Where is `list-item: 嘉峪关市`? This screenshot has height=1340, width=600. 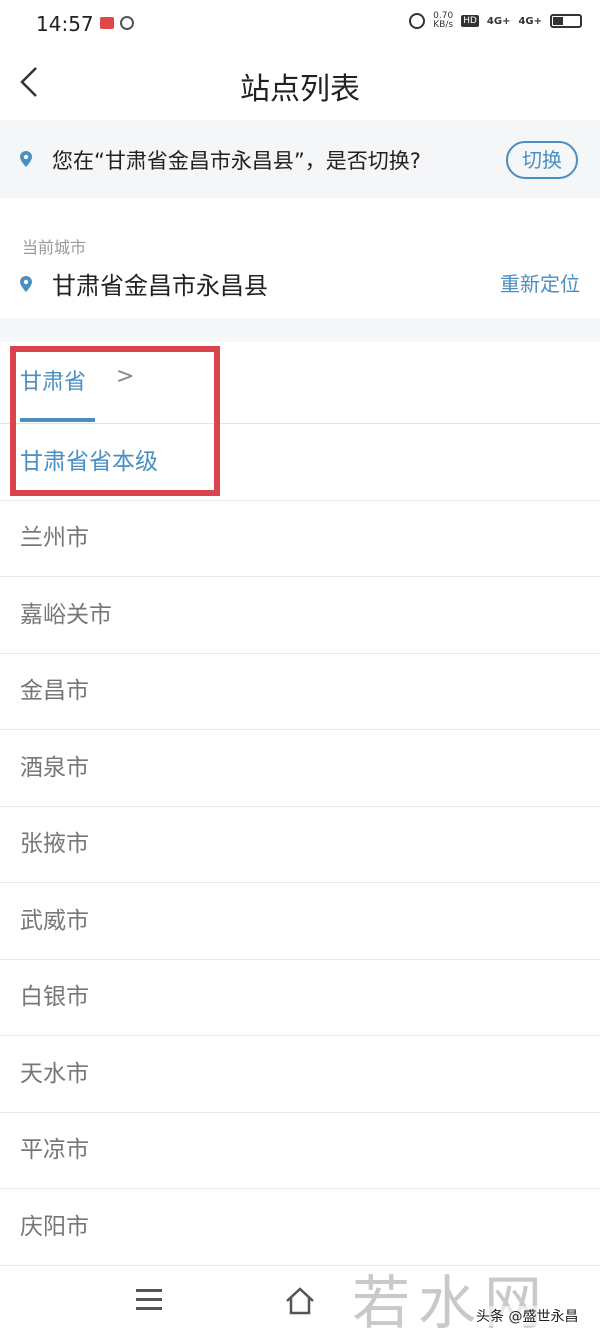 list-item: 嘉峪关市 is located at coordinates (300, 615).